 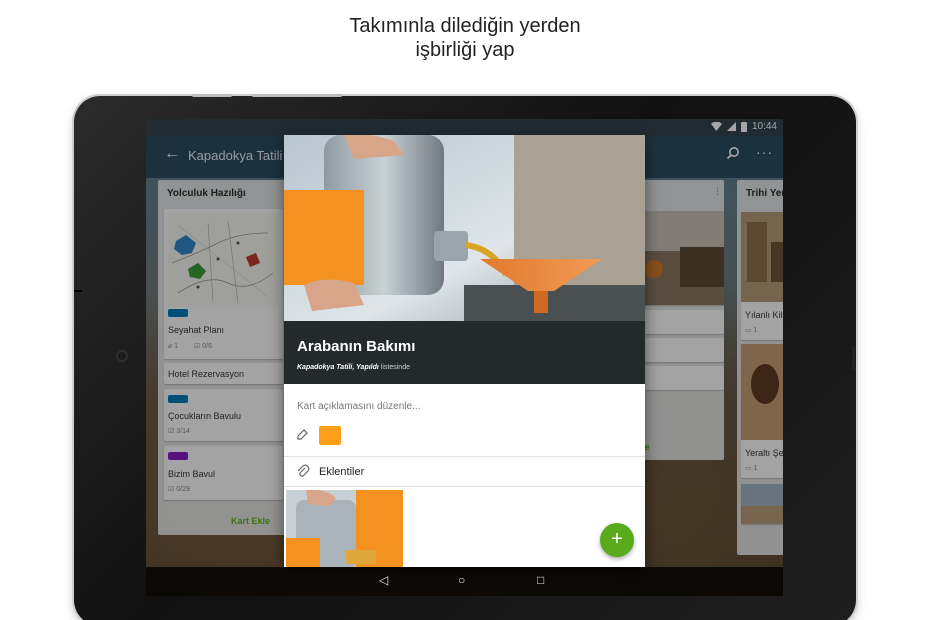 What do you see at coordinates (395, 367) in the screenshot?
I see `card-list-suffix: listesinde` at bounding box center [395, 367].